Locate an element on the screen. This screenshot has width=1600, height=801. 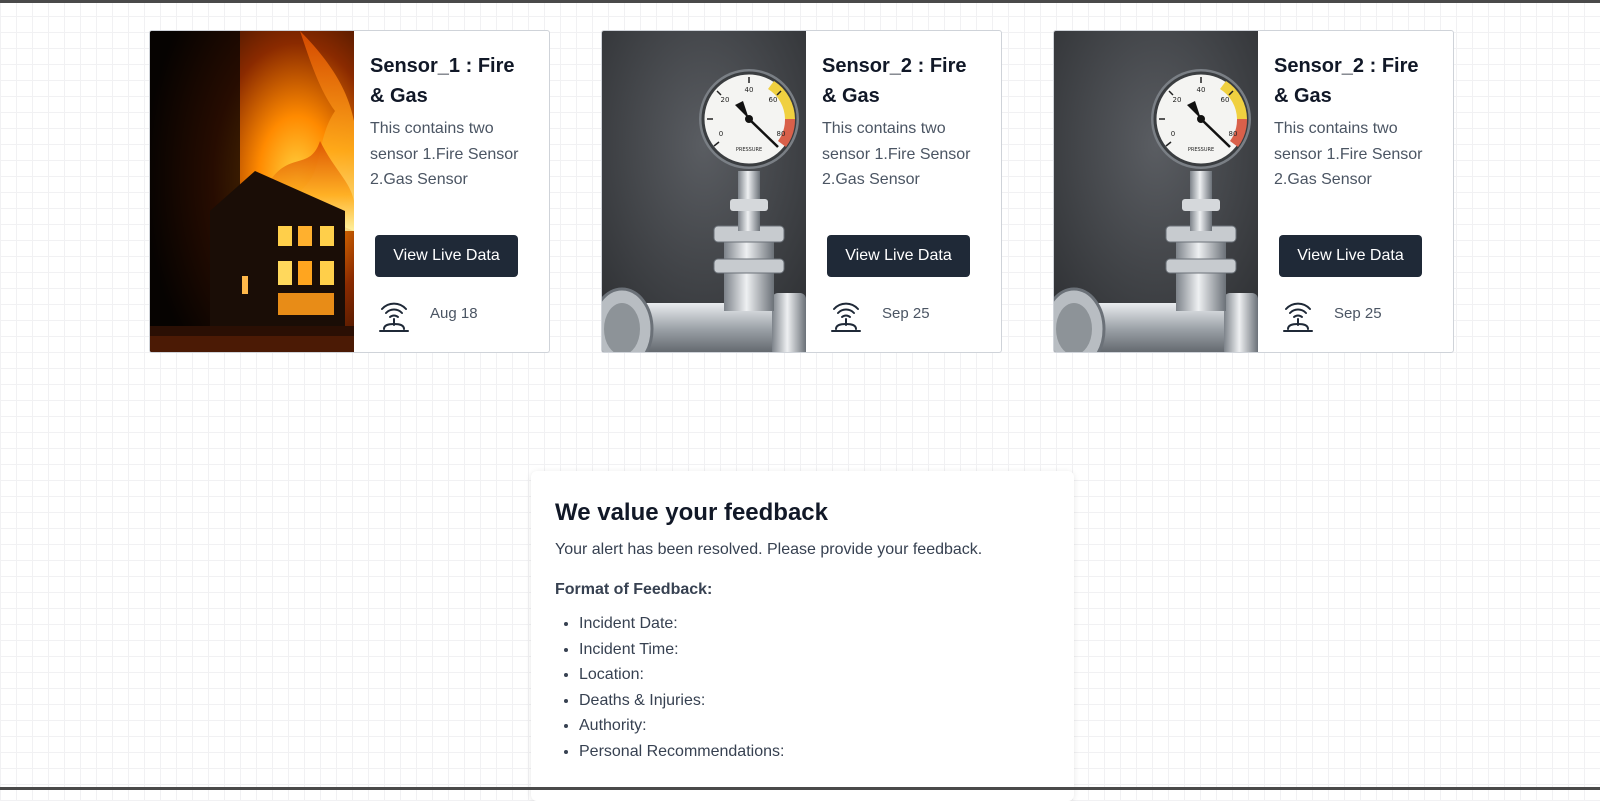
card-date: Aug 18 is located at coordinates (454, 313).